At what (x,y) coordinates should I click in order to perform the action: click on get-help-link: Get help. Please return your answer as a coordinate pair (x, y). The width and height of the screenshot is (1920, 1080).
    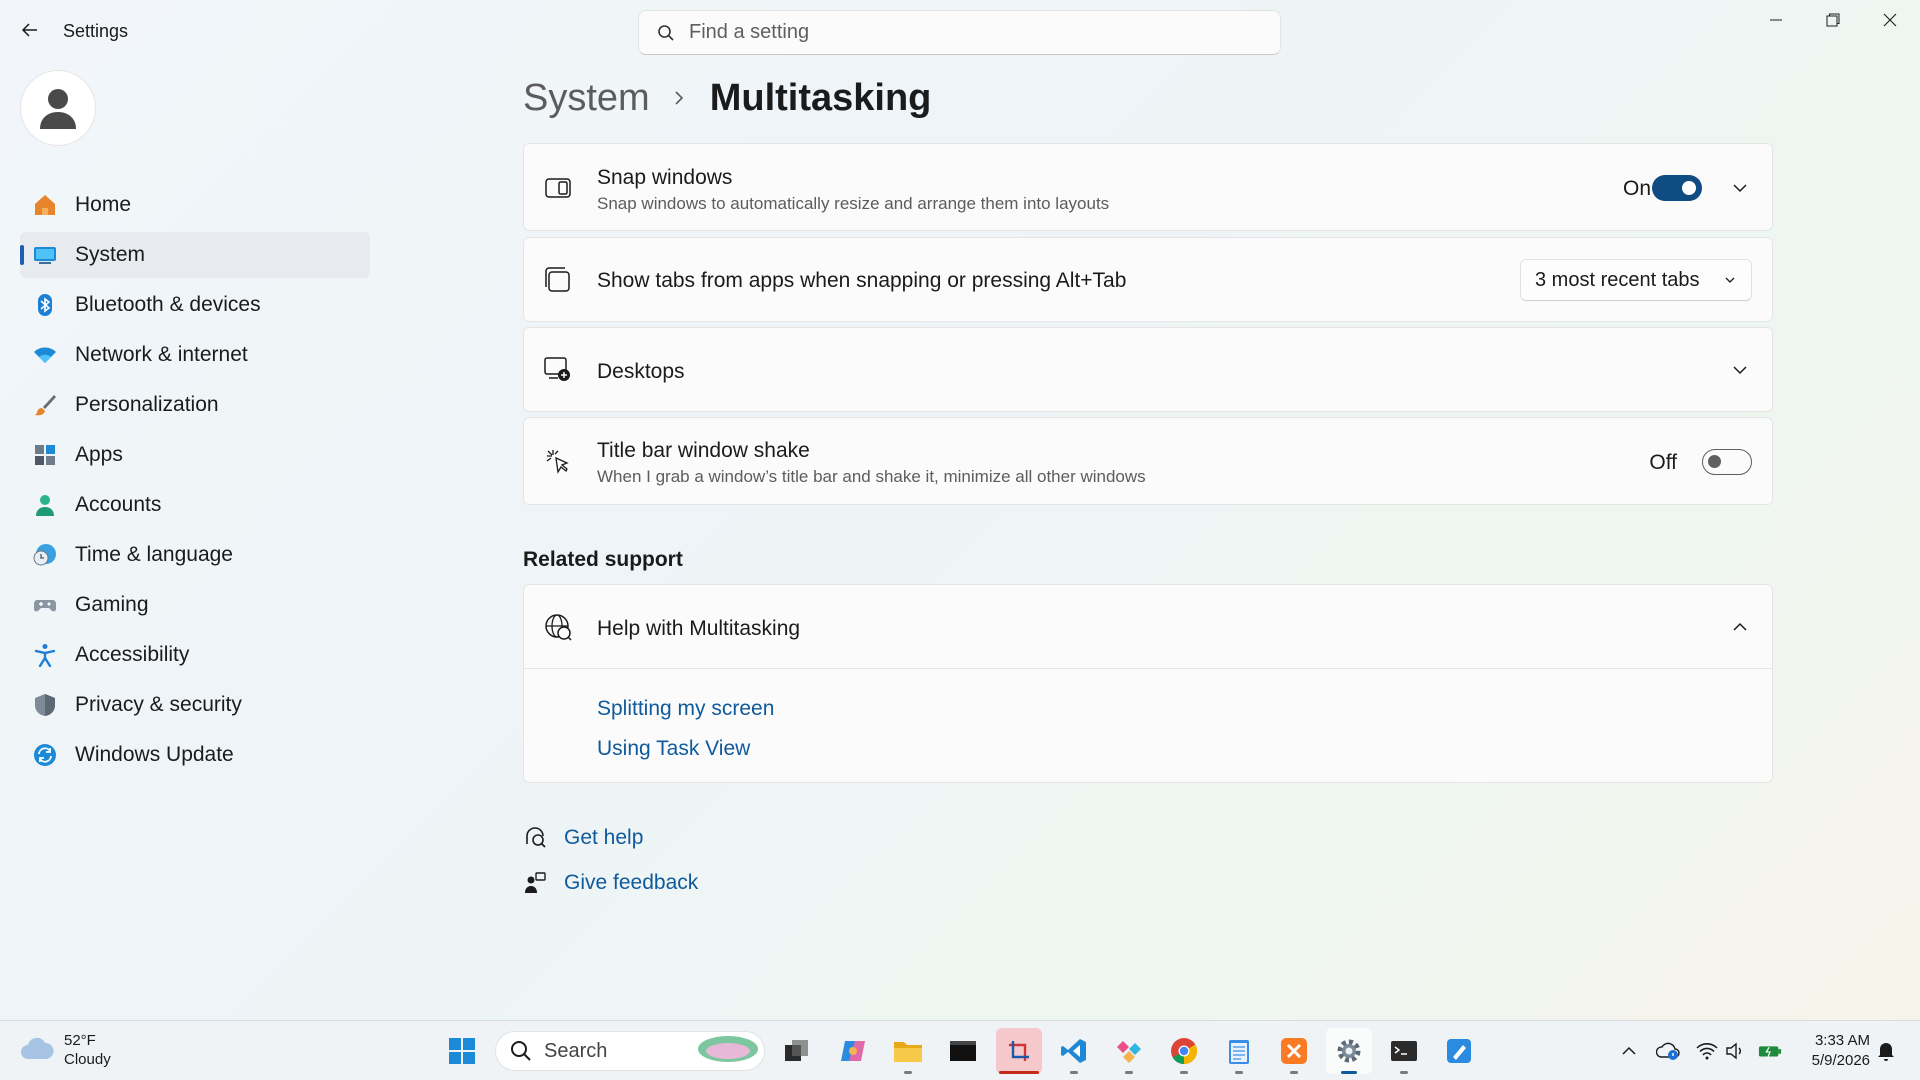
    Looking at the image, I should click on (583, 838).